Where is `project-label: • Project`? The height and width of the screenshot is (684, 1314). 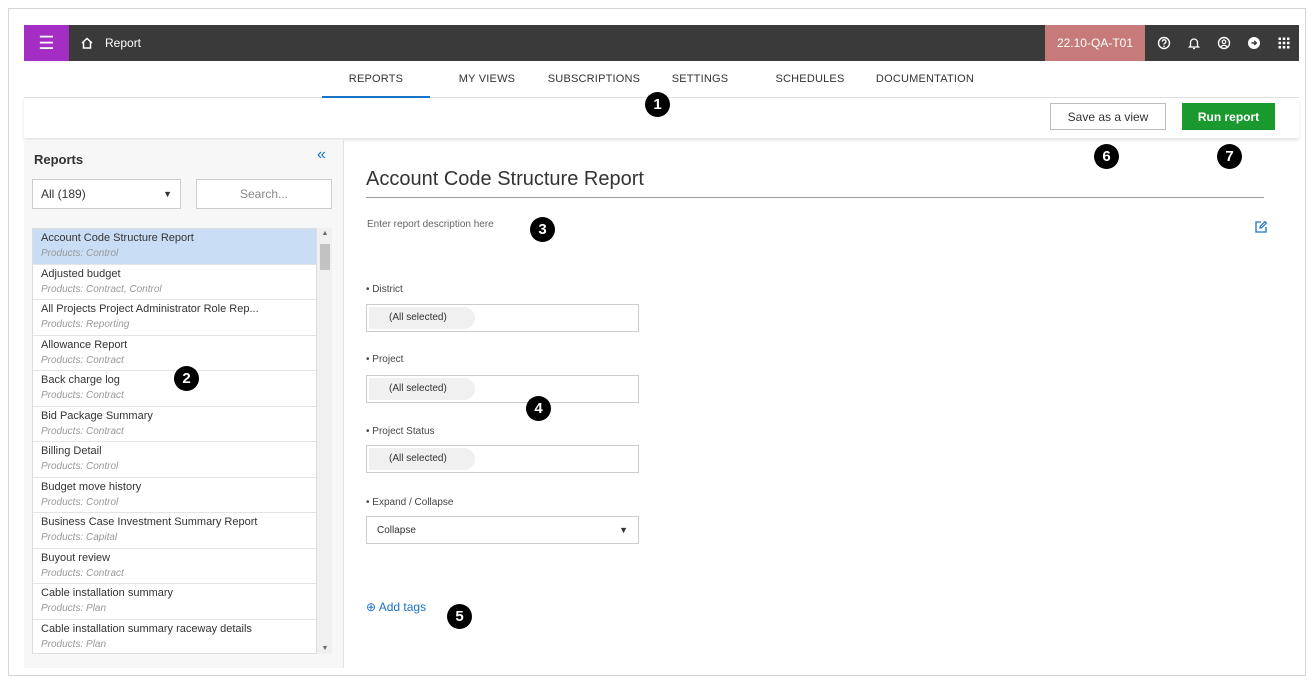 project-label: • Project is located at coordinates (385, 359).